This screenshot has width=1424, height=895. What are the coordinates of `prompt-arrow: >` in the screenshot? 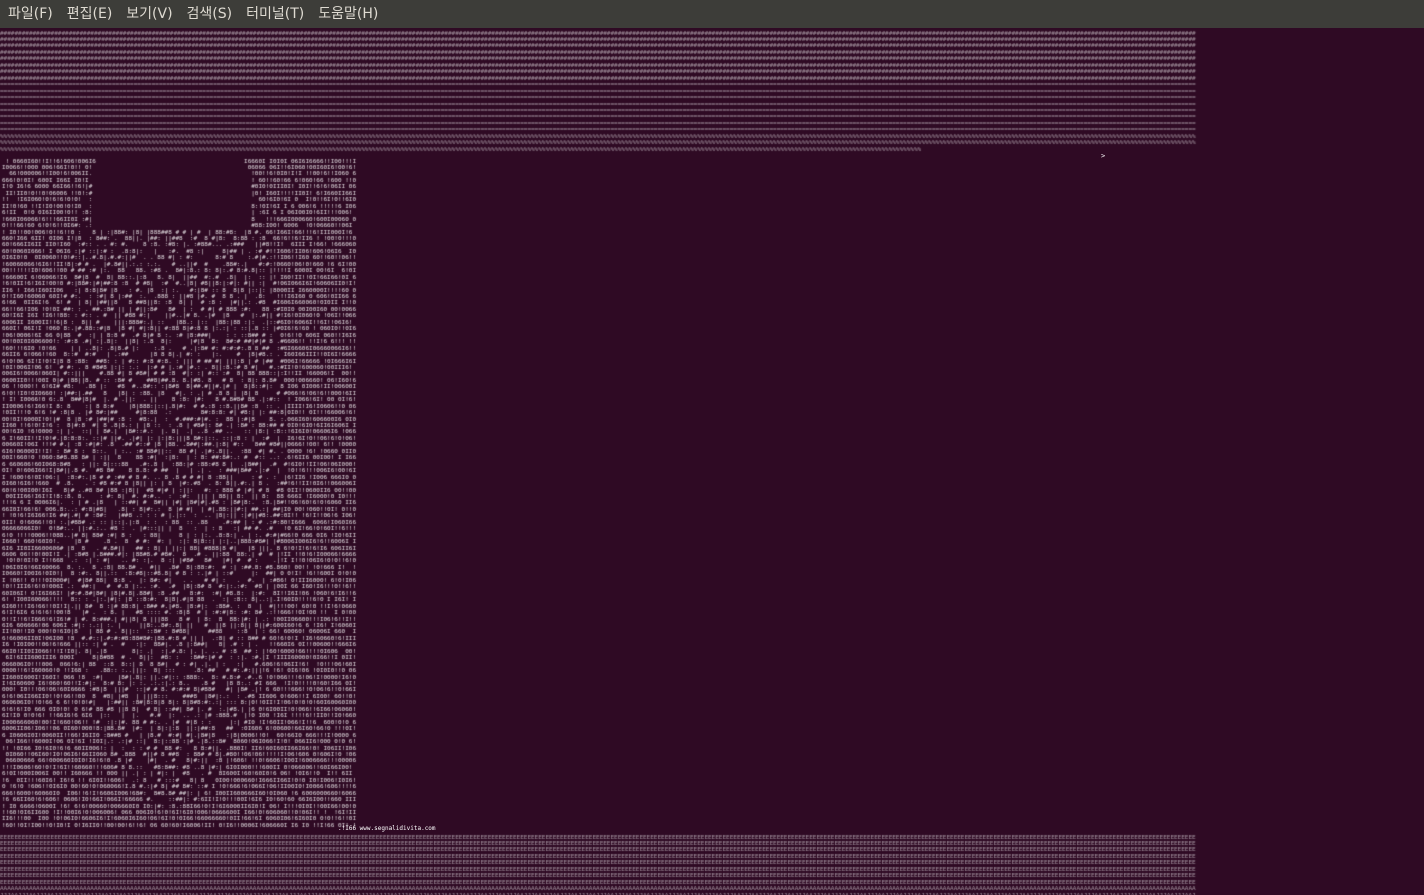 It's located at (1103, 156).